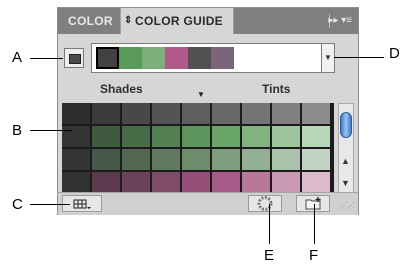 The width and height of the screenshot is (402, 267). I want to click on callout-a: A, so click(17, 57).